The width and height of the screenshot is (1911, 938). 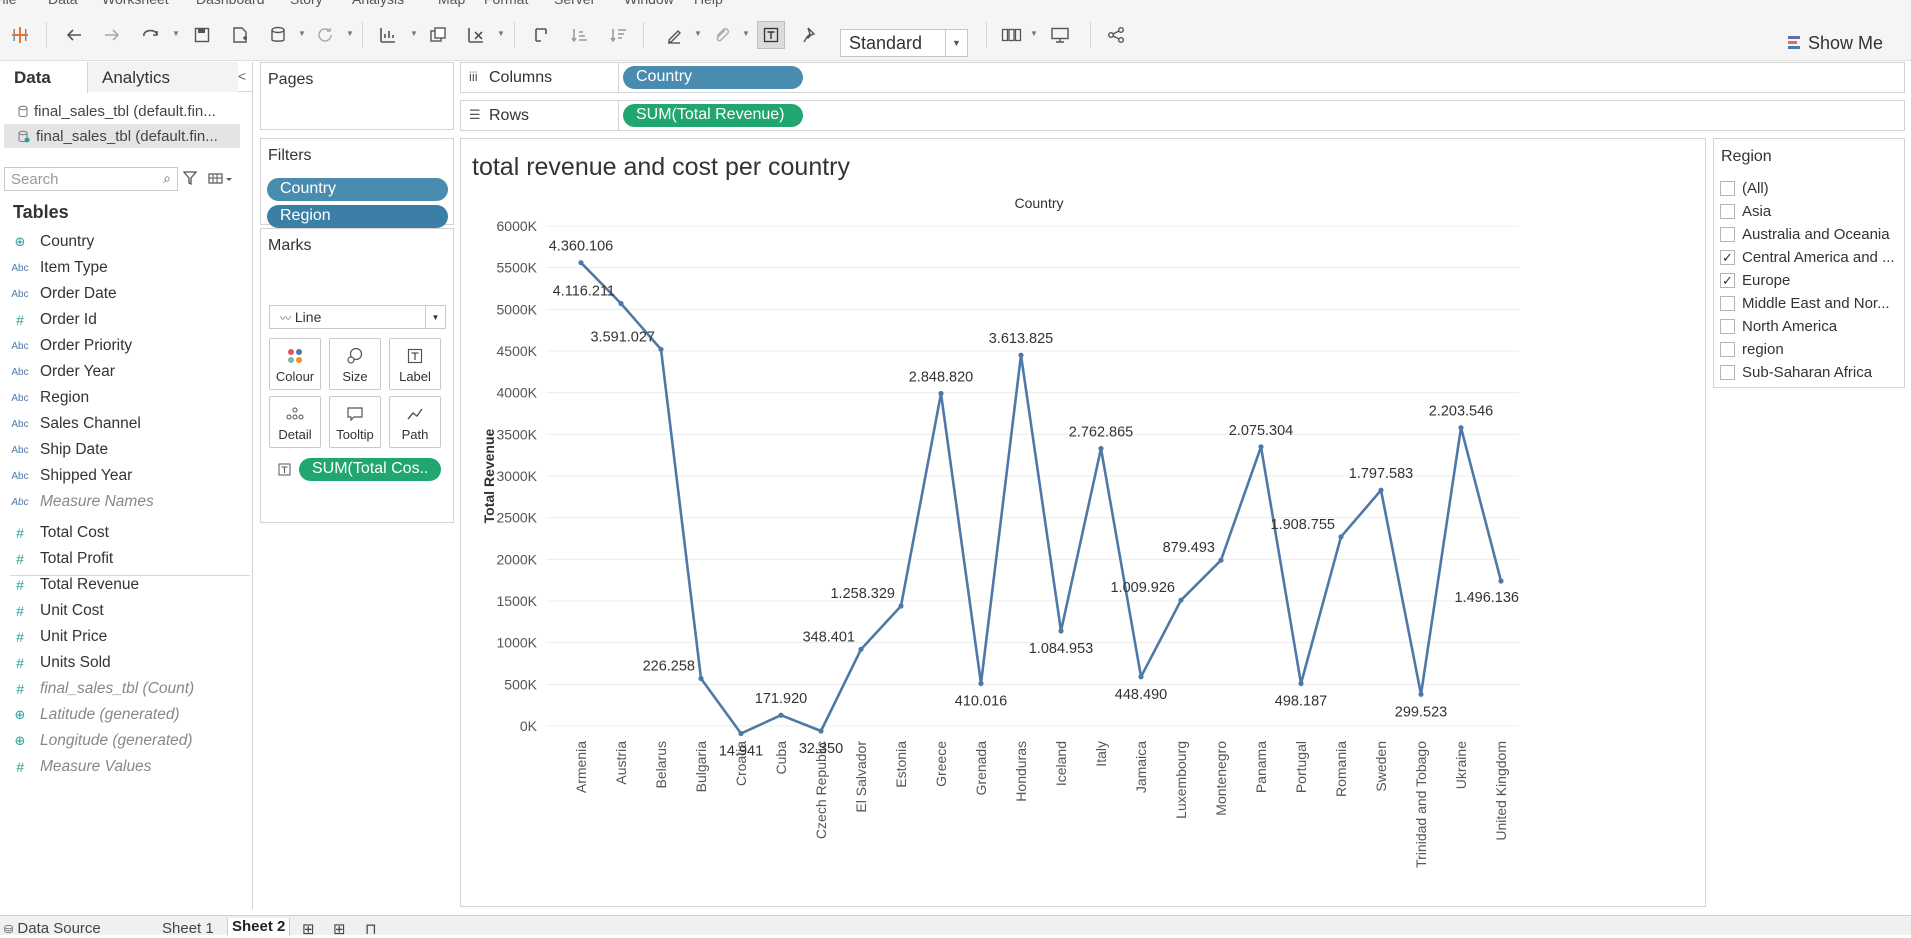 What do you see at coordinates (125, 715) in the screenshot?
I see `field-item: ⊕ Latitude (generated)` at bounding box center [125, 715].